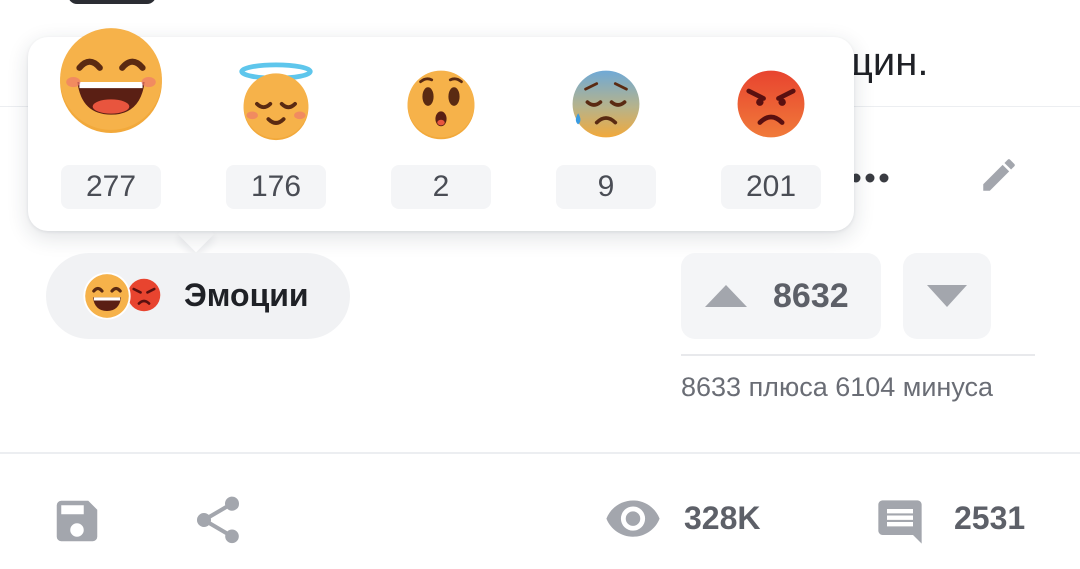 The image size is (1080, 569). What do you see at coordinates (77, 521) in the screenshot?
I see `save-icon` at bounding box center [77, 521].